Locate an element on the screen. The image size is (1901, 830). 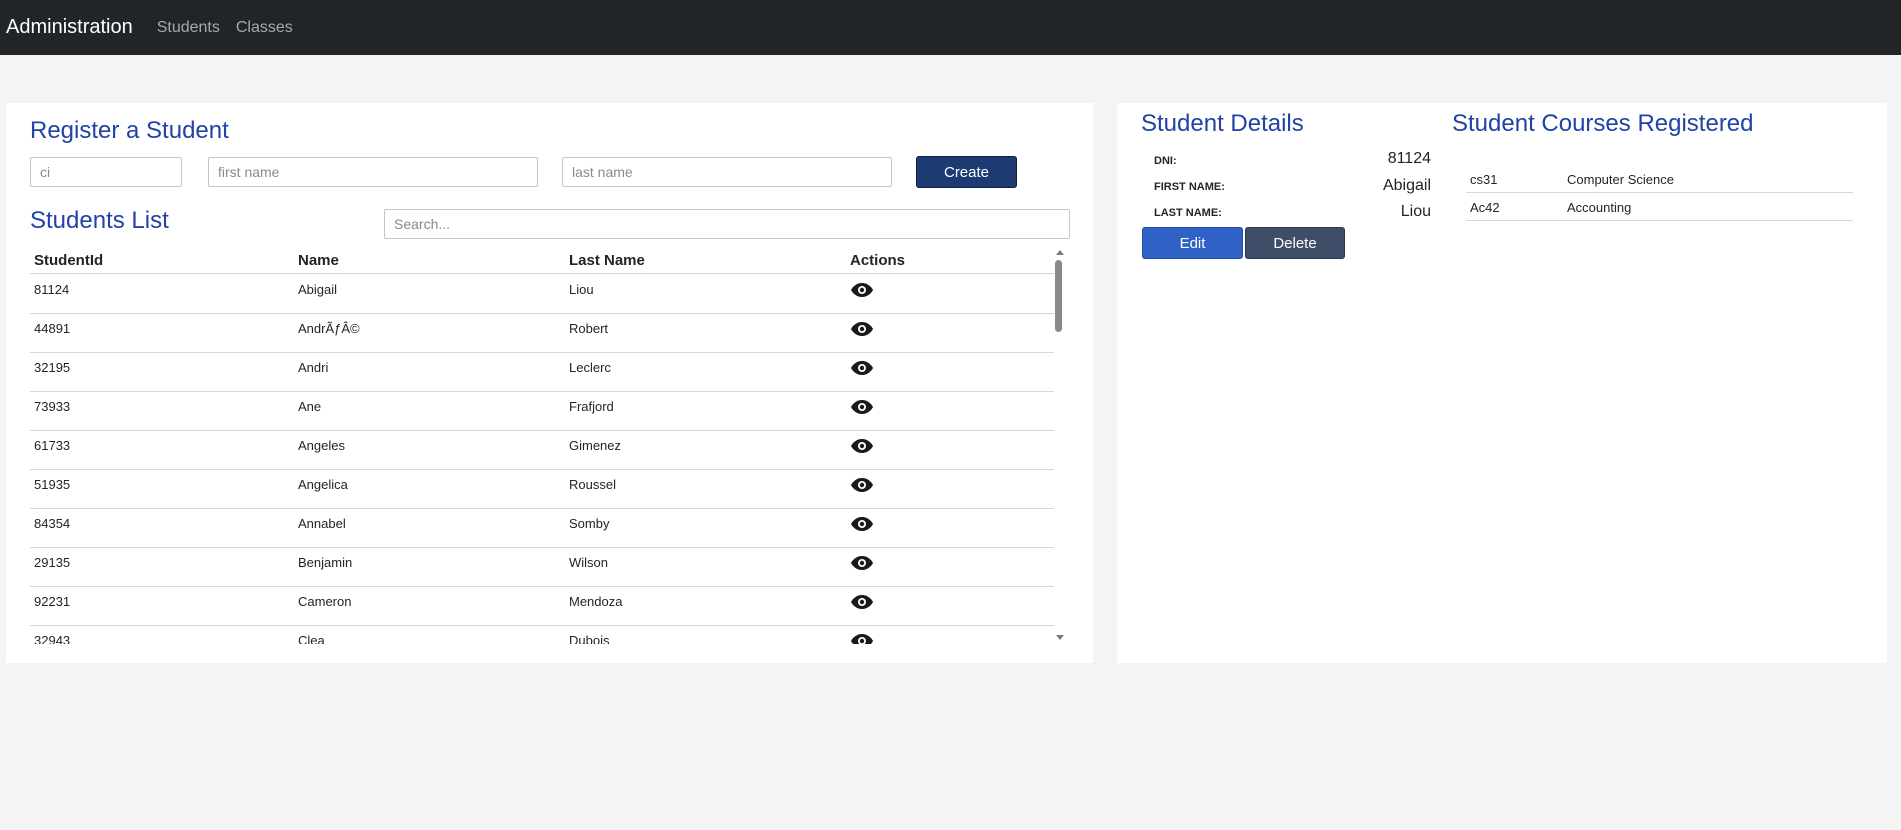
student-last-name-cell: Mendoza is located at coordinates (596, 601).